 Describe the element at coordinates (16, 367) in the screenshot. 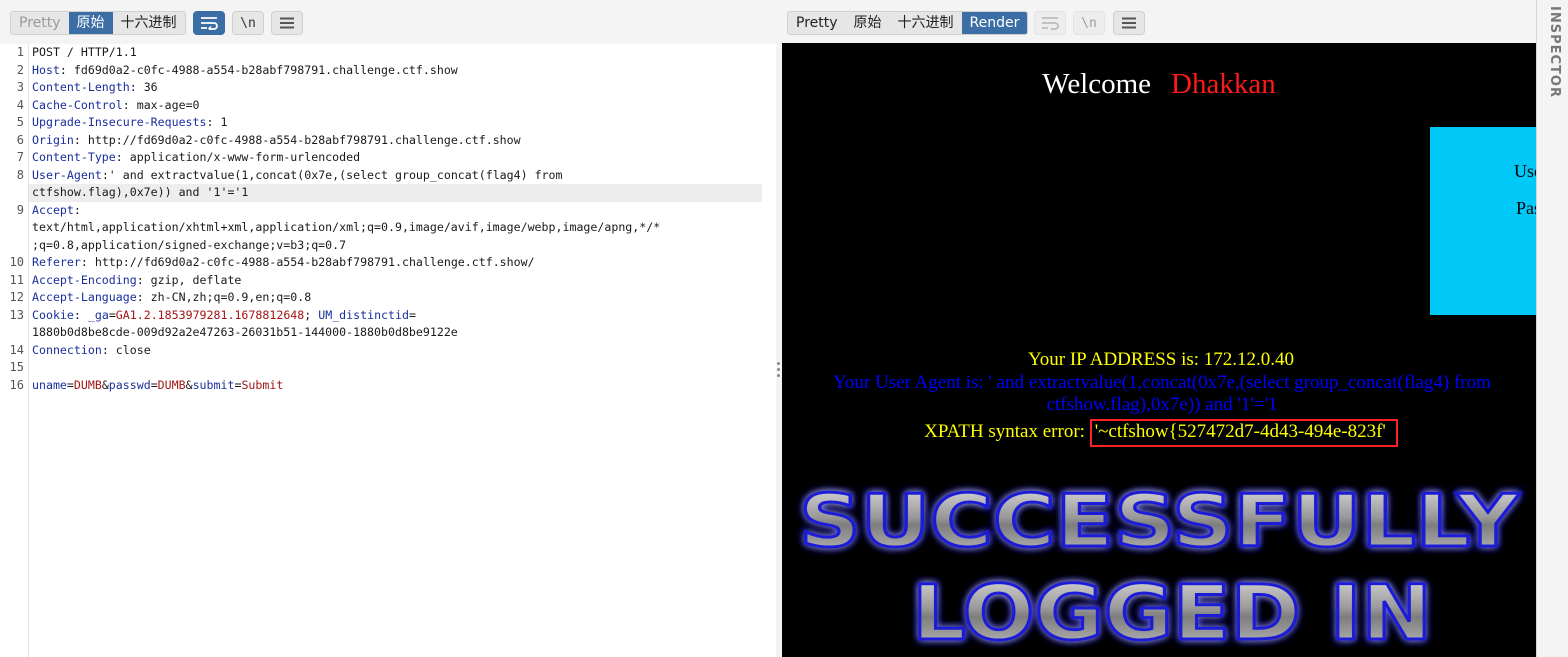

I see `request-line: 15` at that location.